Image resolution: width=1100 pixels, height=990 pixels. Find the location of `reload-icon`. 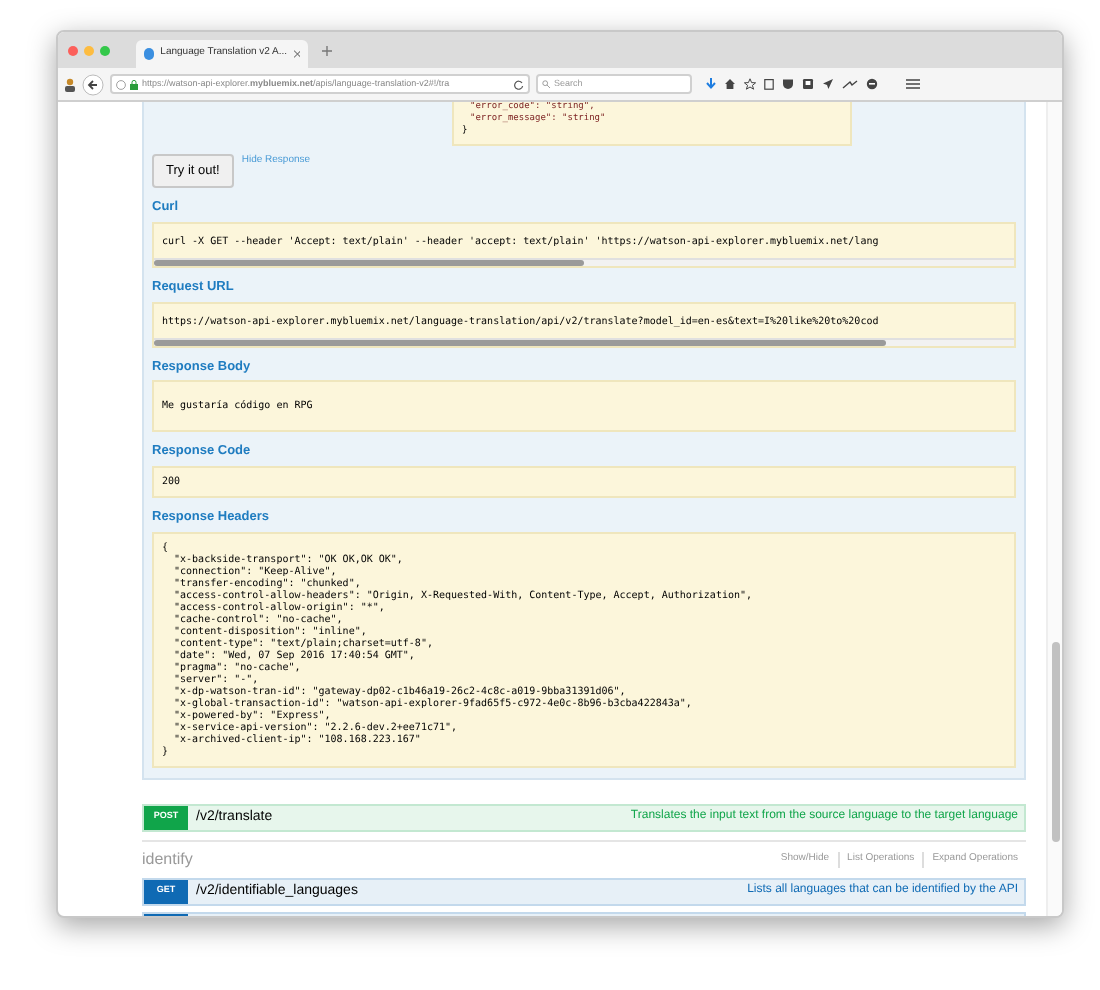

reload-icon is located at coordinates (519, 84).